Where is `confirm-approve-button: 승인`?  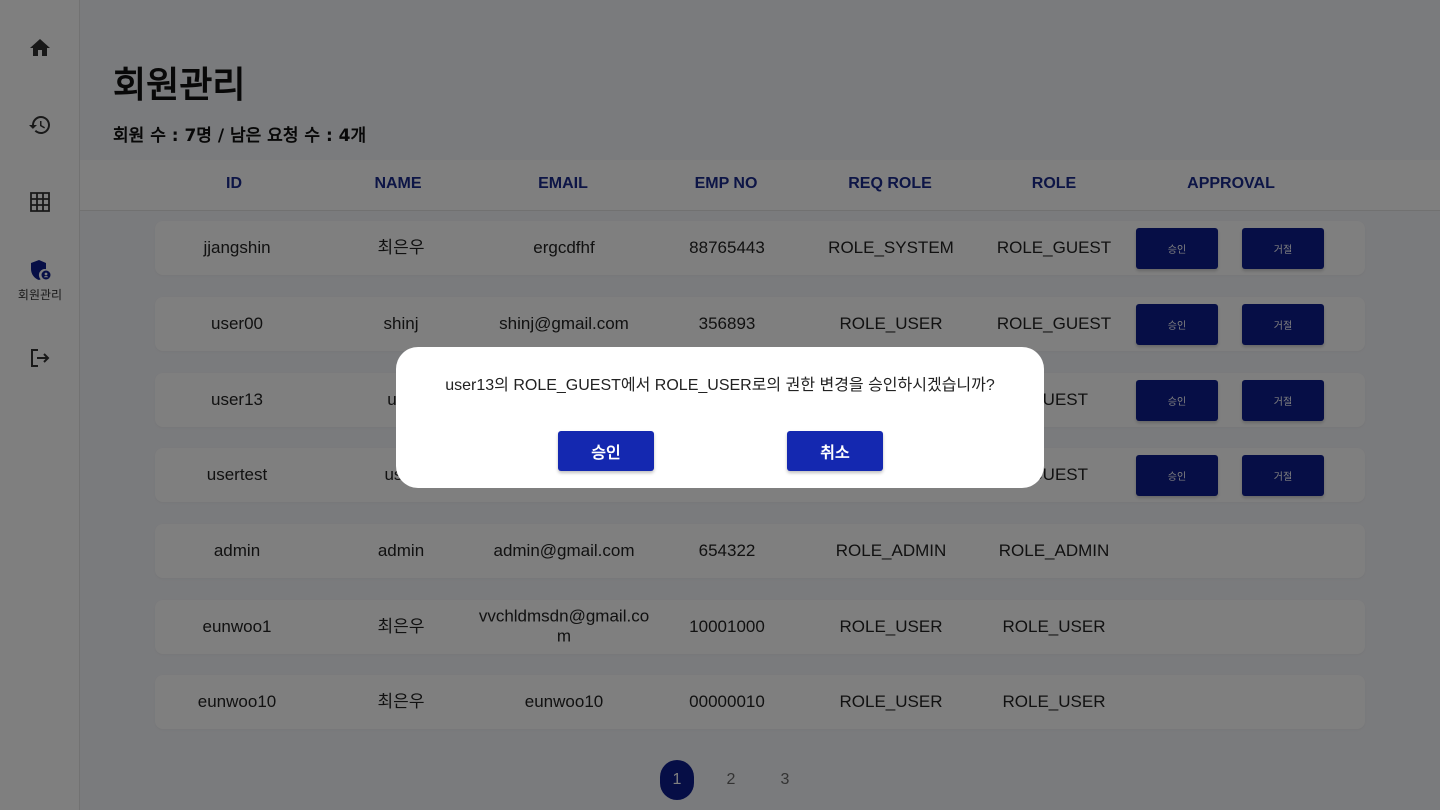
confirm-approve-button: 승인 is located at coordinates (606, 451).